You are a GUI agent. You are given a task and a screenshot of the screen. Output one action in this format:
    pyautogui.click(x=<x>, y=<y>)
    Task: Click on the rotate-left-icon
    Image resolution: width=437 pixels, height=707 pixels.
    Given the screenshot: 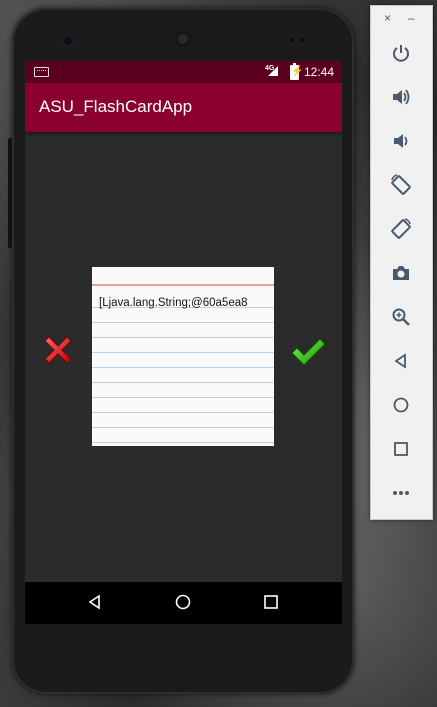 What is the action you would take?
    pyautogui.click(x=401, y=184)
    